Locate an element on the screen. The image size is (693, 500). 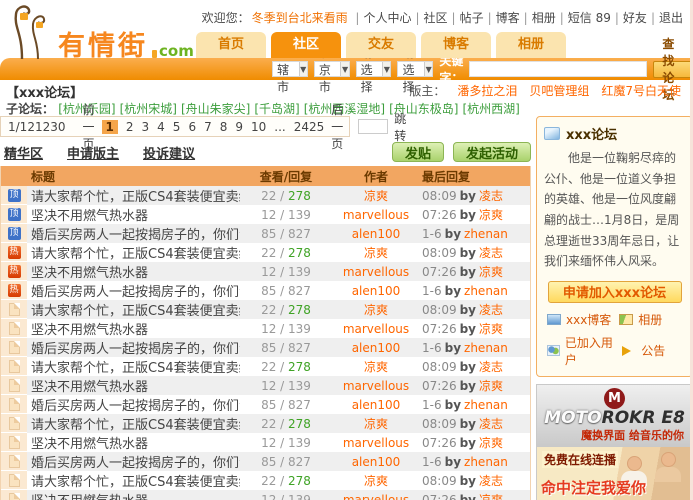
sidebar-link-公告: 公告 is located at coordinates (650, 351).